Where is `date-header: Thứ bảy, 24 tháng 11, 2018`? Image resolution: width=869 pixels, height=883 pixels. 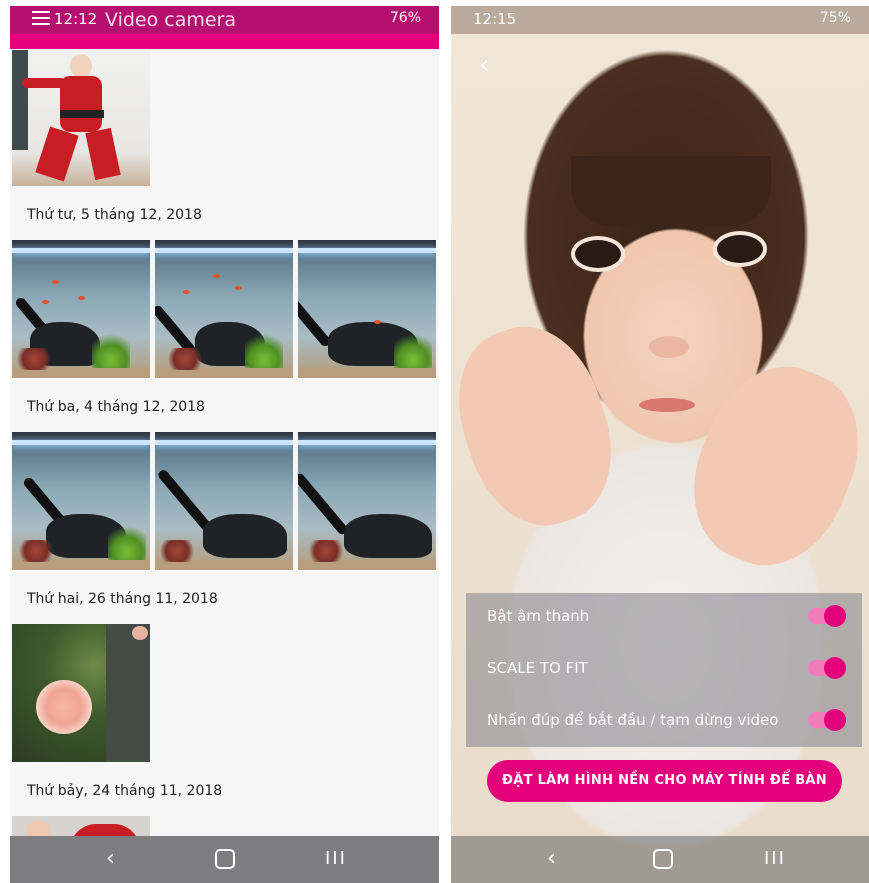
date-header: Thứ bảy, 24 tháng 11, 2018 is located at coordinates (125, 791).